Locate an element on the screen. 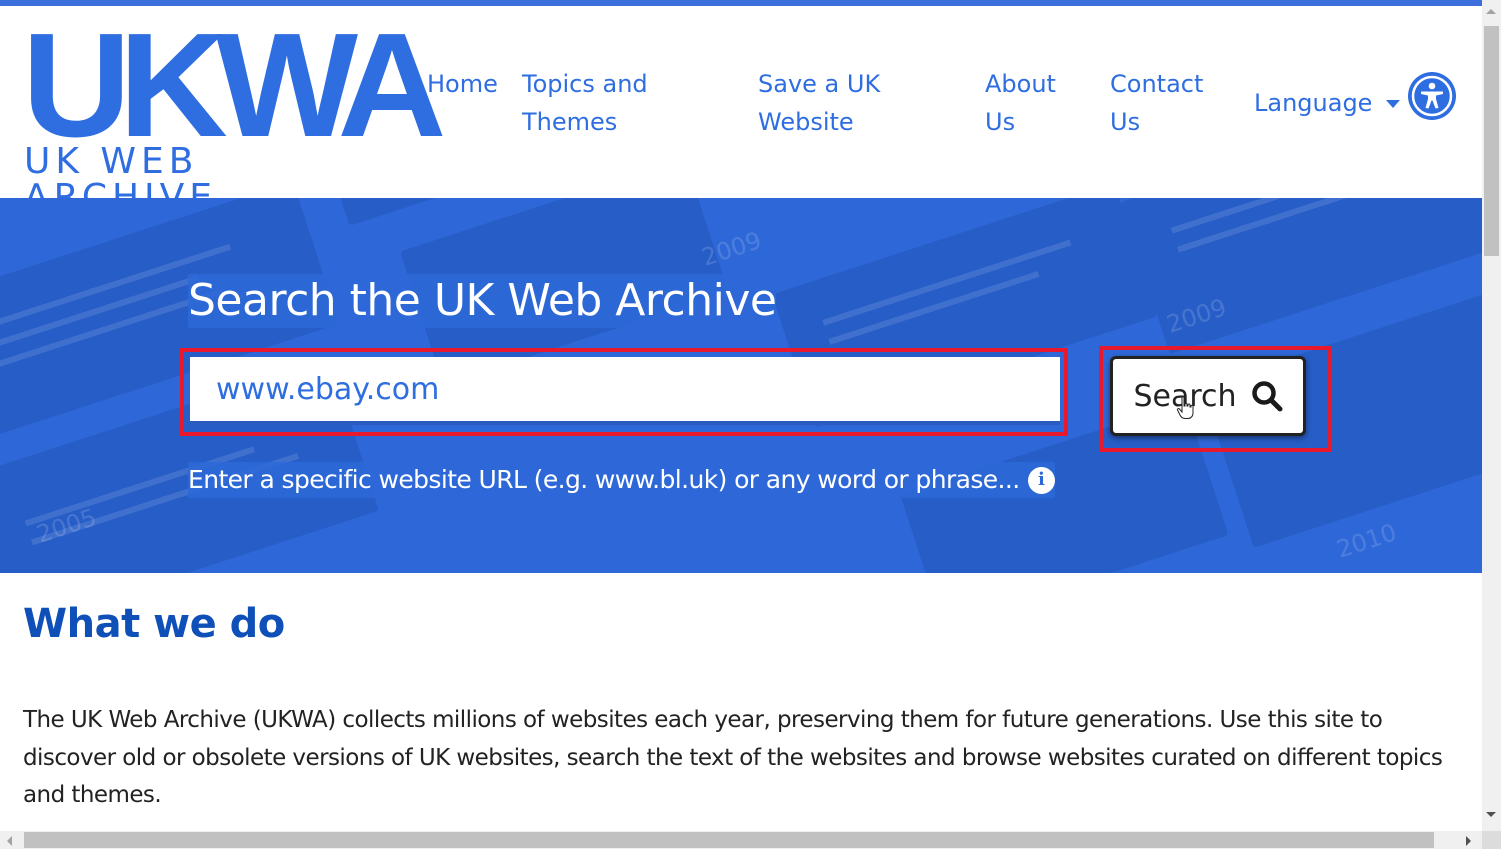 This screenshot has height=849, width=1501. nav-save-a-uk-website: Save a UK Website is located at coordinates (828, 103).